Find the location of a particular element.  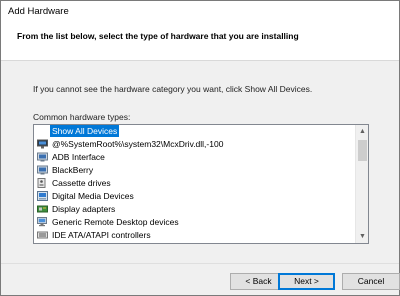

next-button: Next > is located at coordinates (306, 281).